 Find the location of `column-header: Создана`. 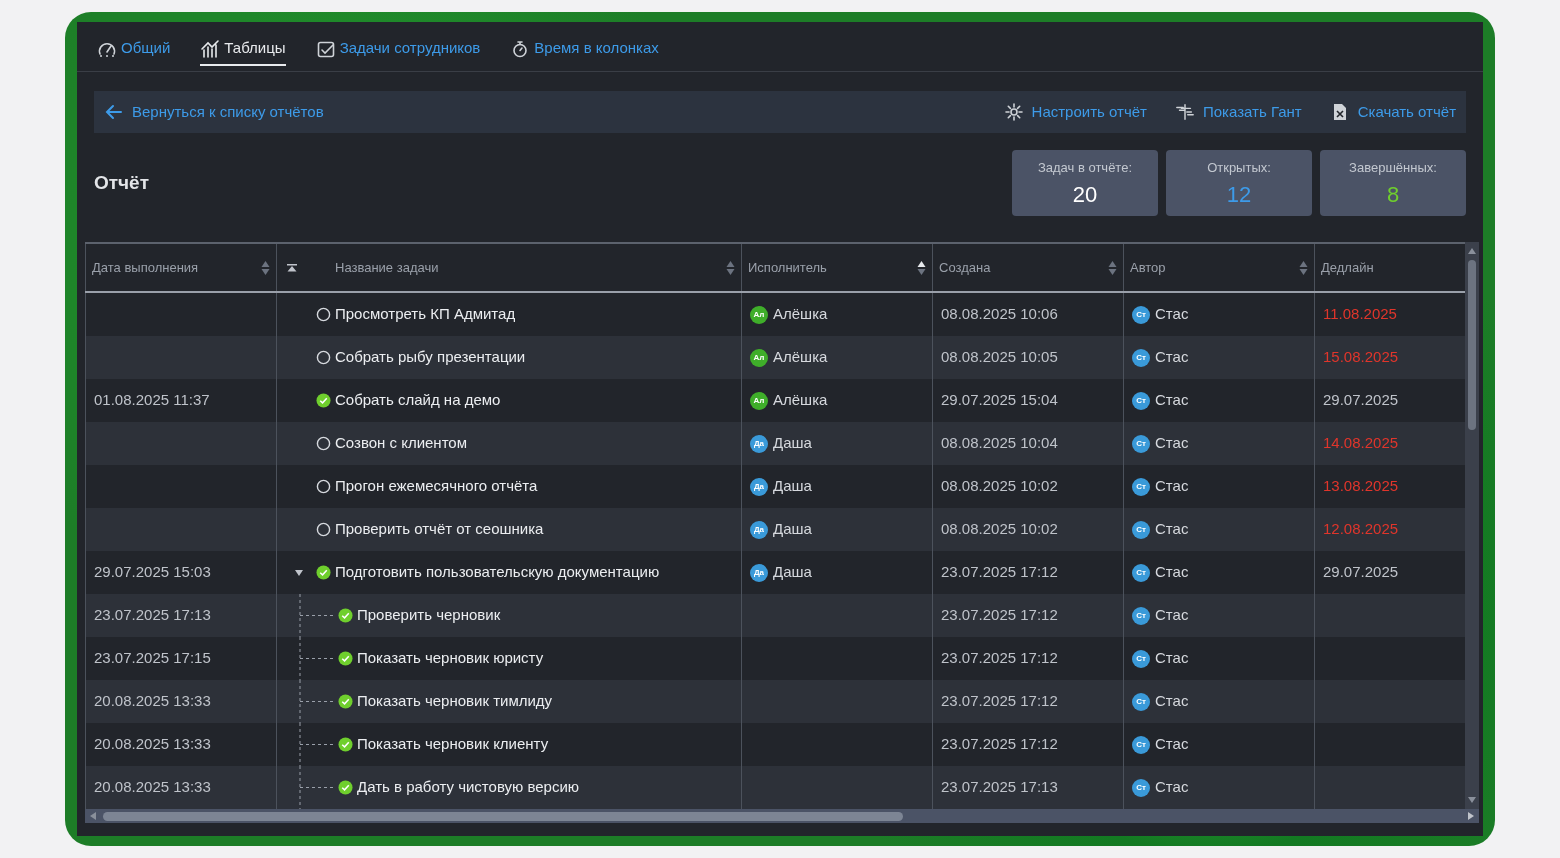

column-header: Создана is located at coordinates (965, 267).